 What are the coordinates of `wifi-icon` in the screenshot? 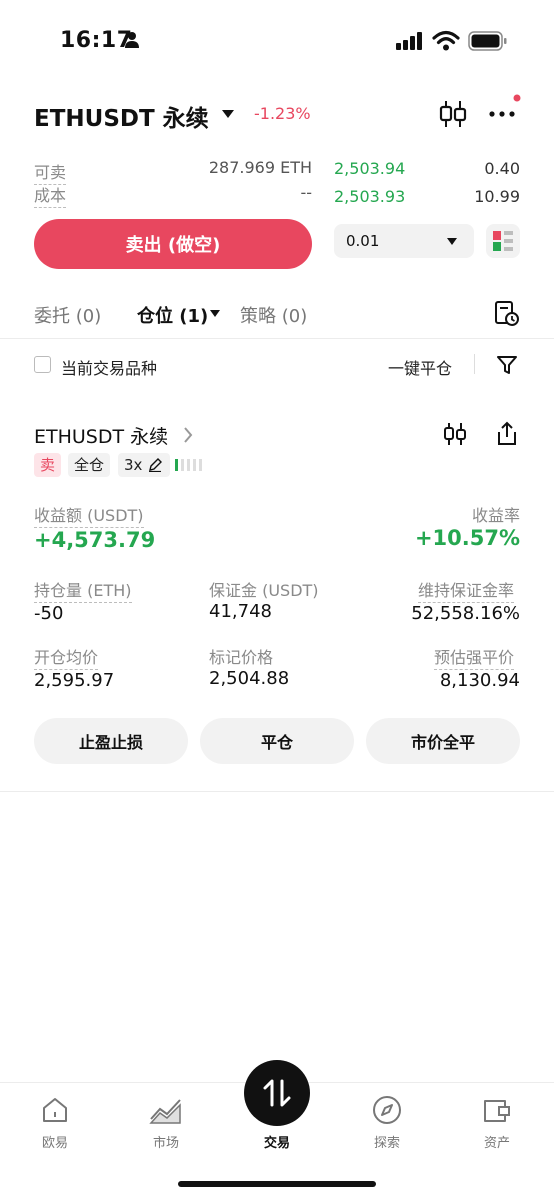 It's located at (446, 40).